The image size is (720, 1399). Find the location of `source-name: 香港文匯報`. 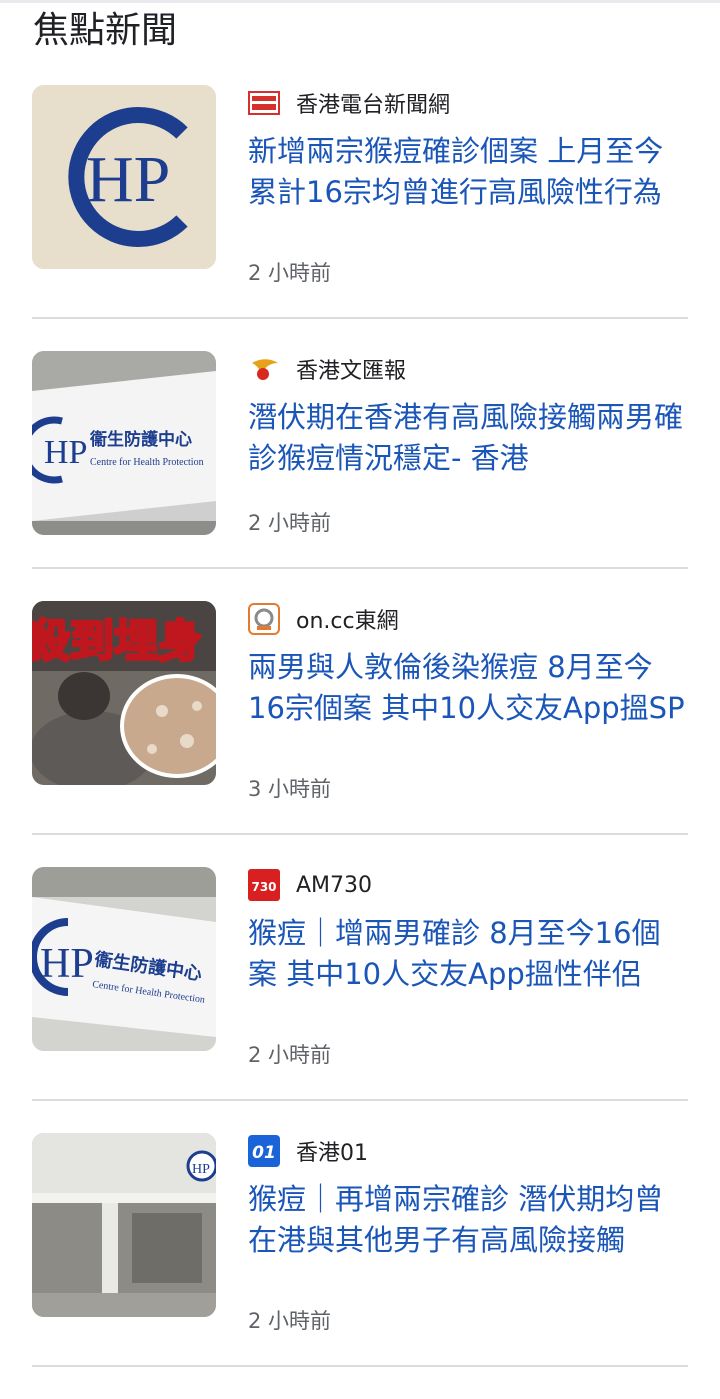

source-name: 香港文匯報 is located at coordinates (351, 371).